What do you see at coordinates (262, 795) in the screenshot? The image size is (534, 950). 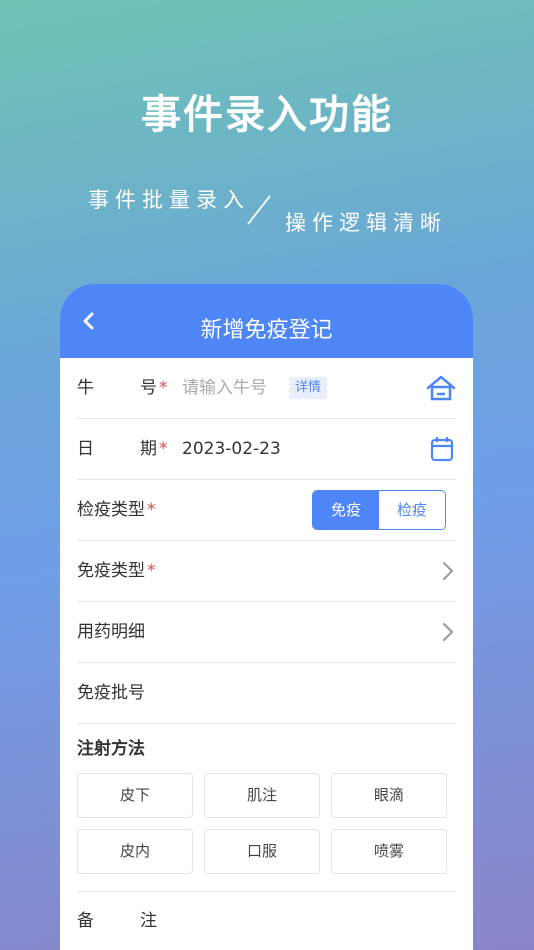 I see `option-intramuscular: 肌注` at bounding box center [262, 795].